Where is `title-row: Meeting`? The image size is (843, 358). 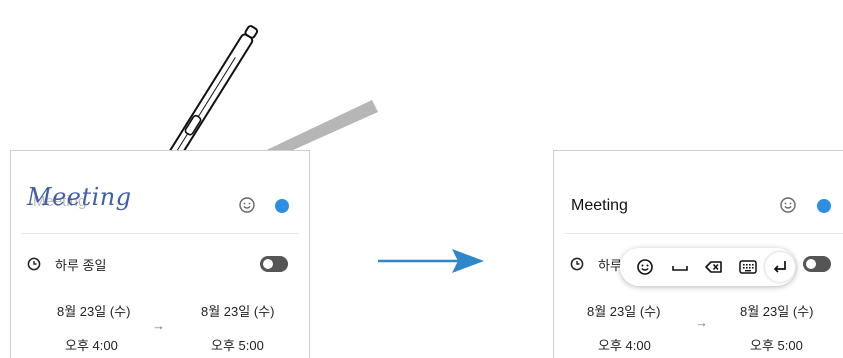 title-row: Meeting is located at coordinates (698, 192).